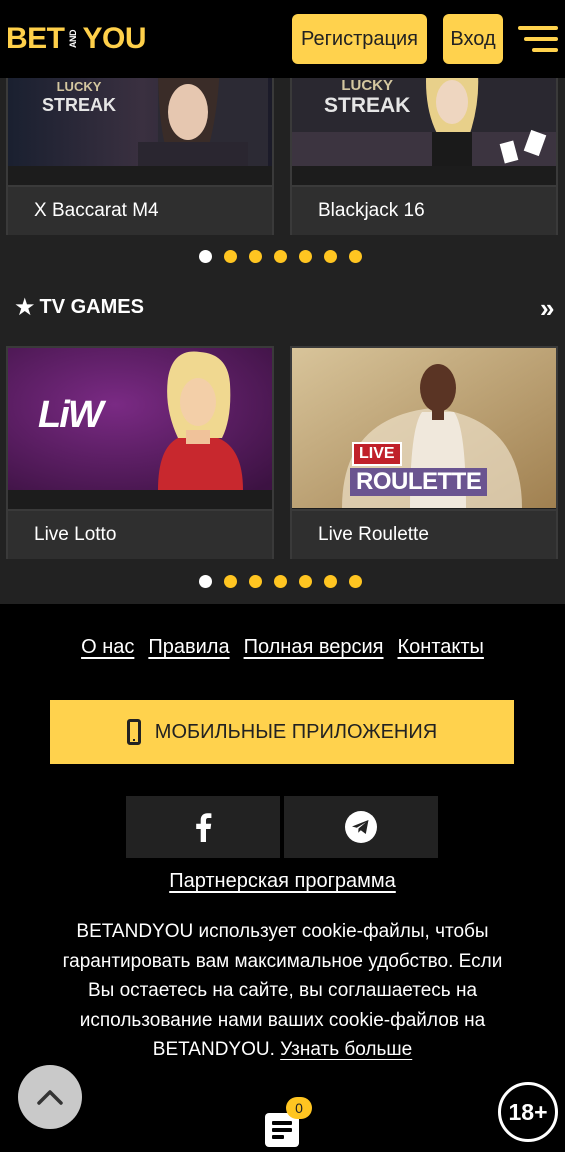  Describe the element at coordinates (359, 39) in the screenshot. I see `register-button: Регистрация` at that location.